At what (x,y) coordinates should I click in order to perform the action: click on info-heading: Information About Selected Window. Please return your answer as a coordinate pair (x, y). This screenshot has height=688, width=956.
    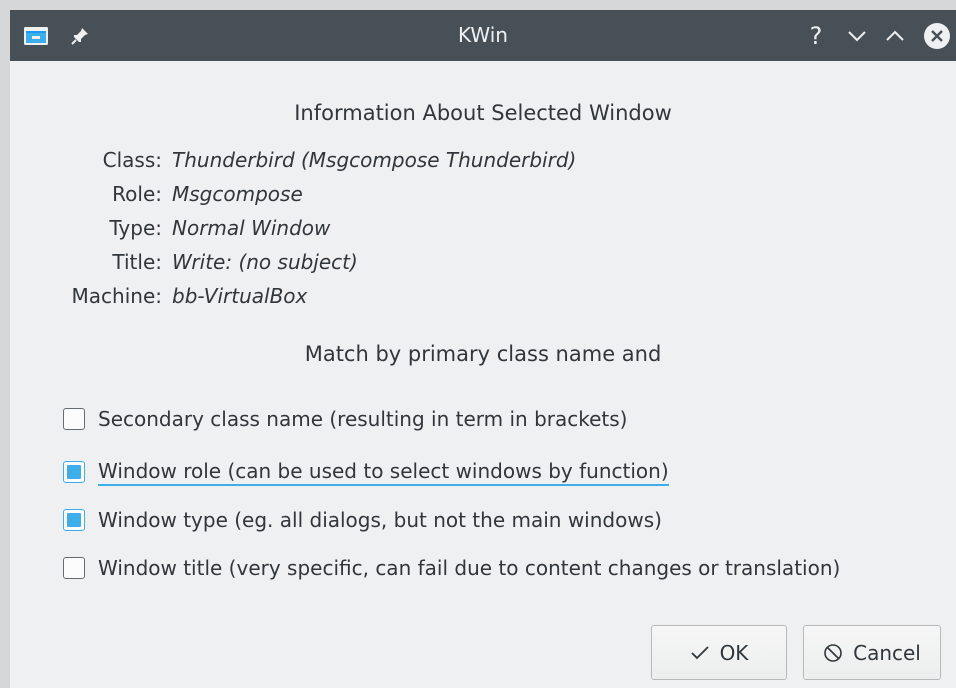
    Looking at the image, I should click on (483, 113).